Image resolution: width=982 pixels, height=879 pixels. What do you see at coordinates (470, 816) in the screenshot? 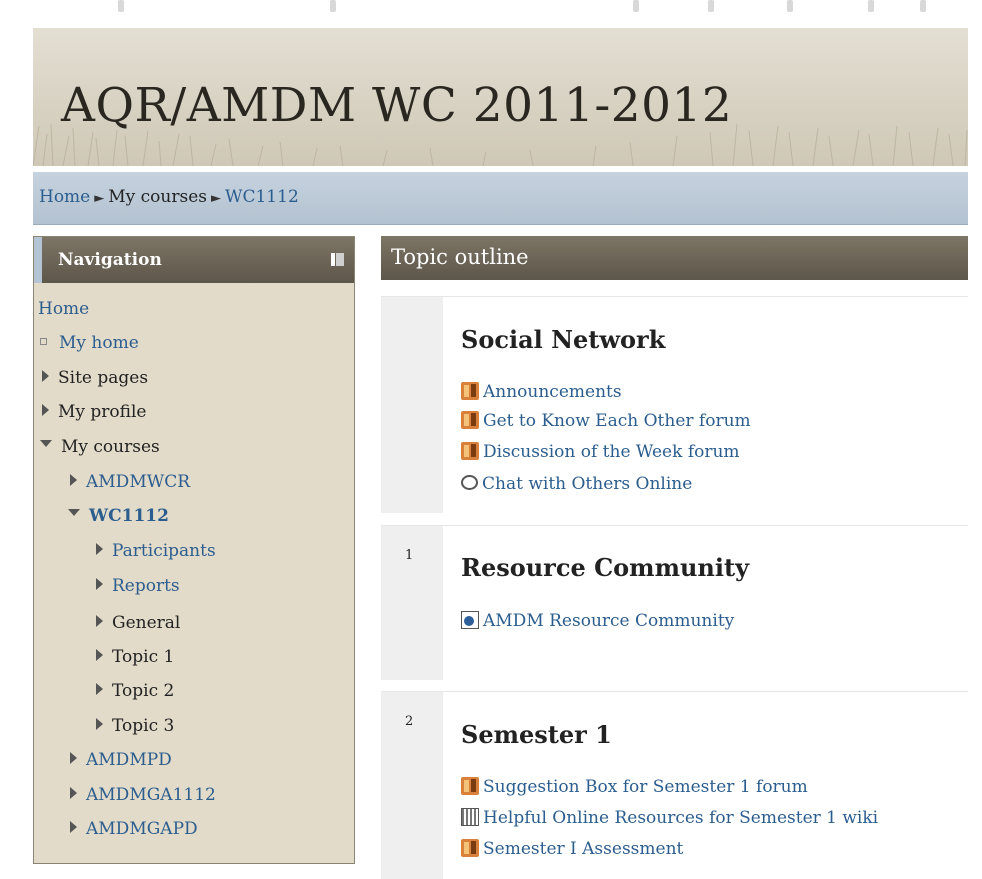
I see `wiki-icon` at bounding box center [470, 816].